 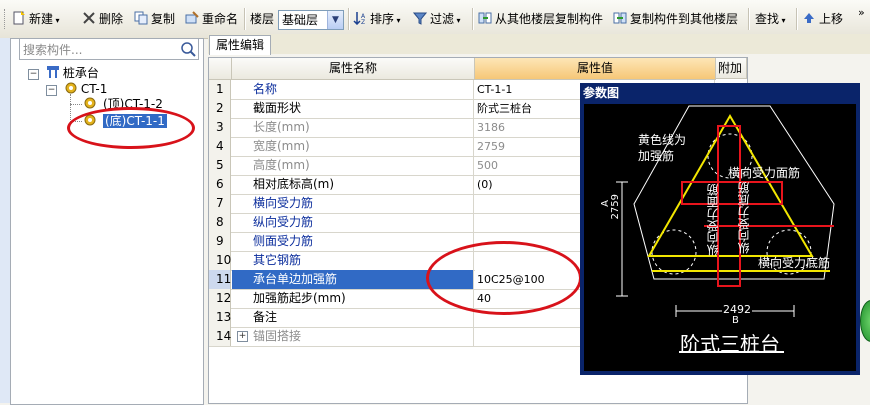 What do you see at coordinates (809, 18) in the screenshot?
I see `arrow-up-icon` at bounding box center [809, 18].